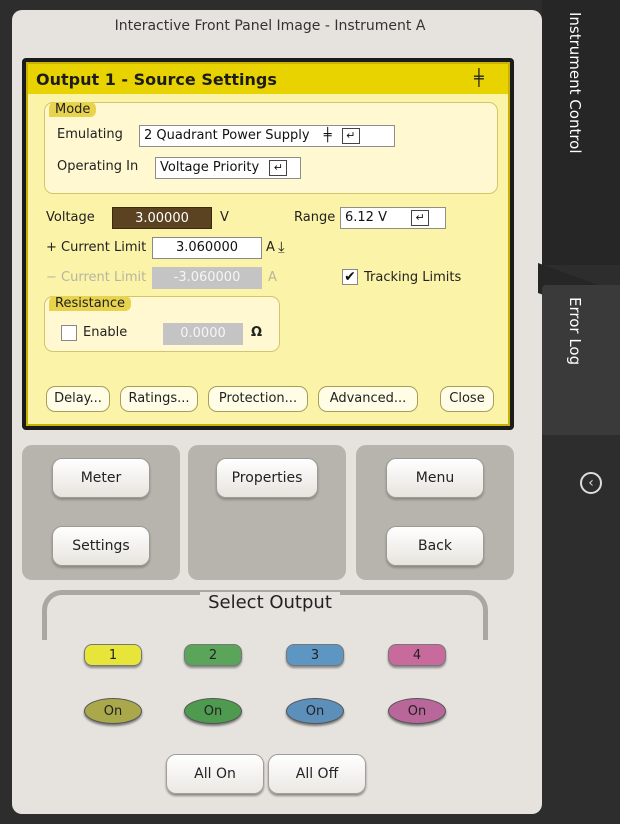  Describe the element at coordinates (213, 655) in the screenshot. I see `output-2-button: 2` at that location.